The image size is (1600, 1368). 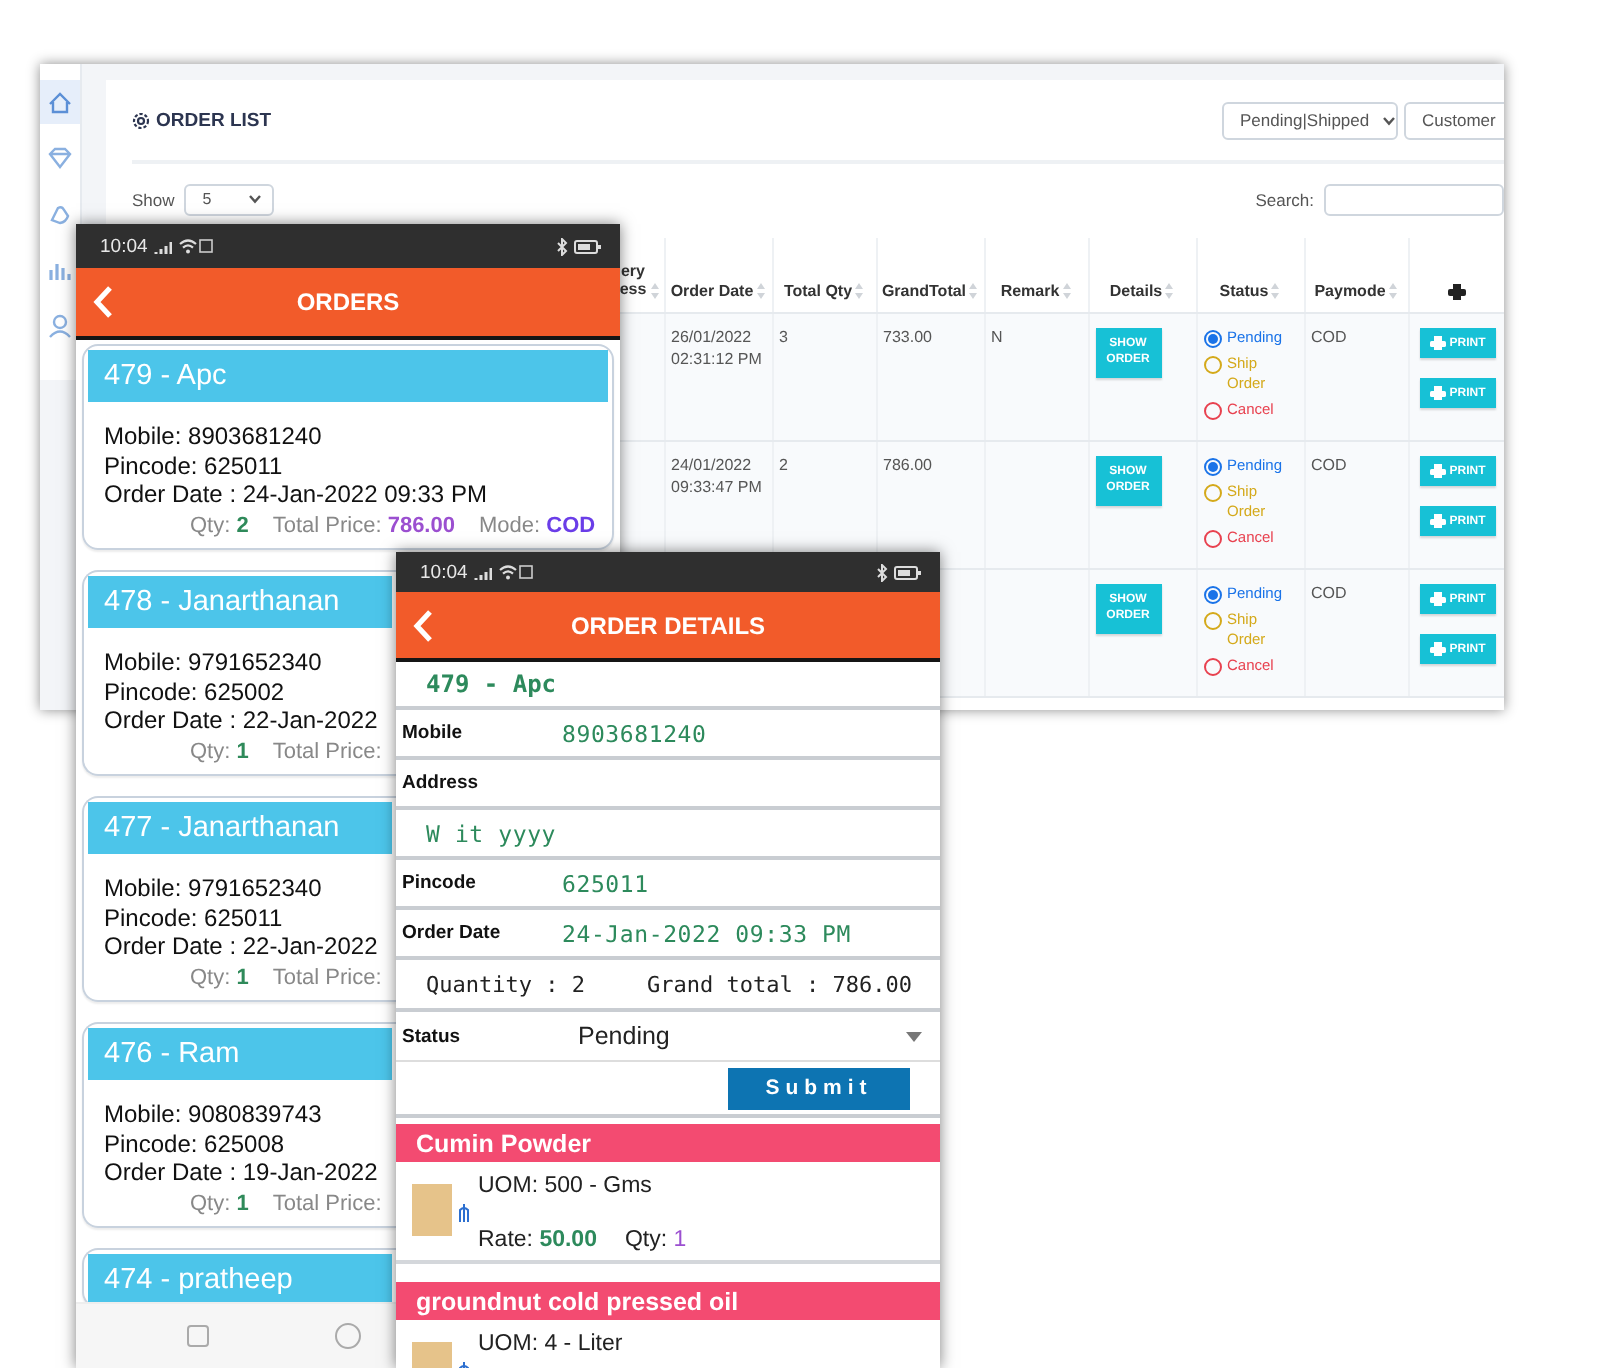 What do you see at coordinates (222, 602) in the screenshot?
I see `order-title: 478 - Janarthanan` at bounding box center [222, 602].